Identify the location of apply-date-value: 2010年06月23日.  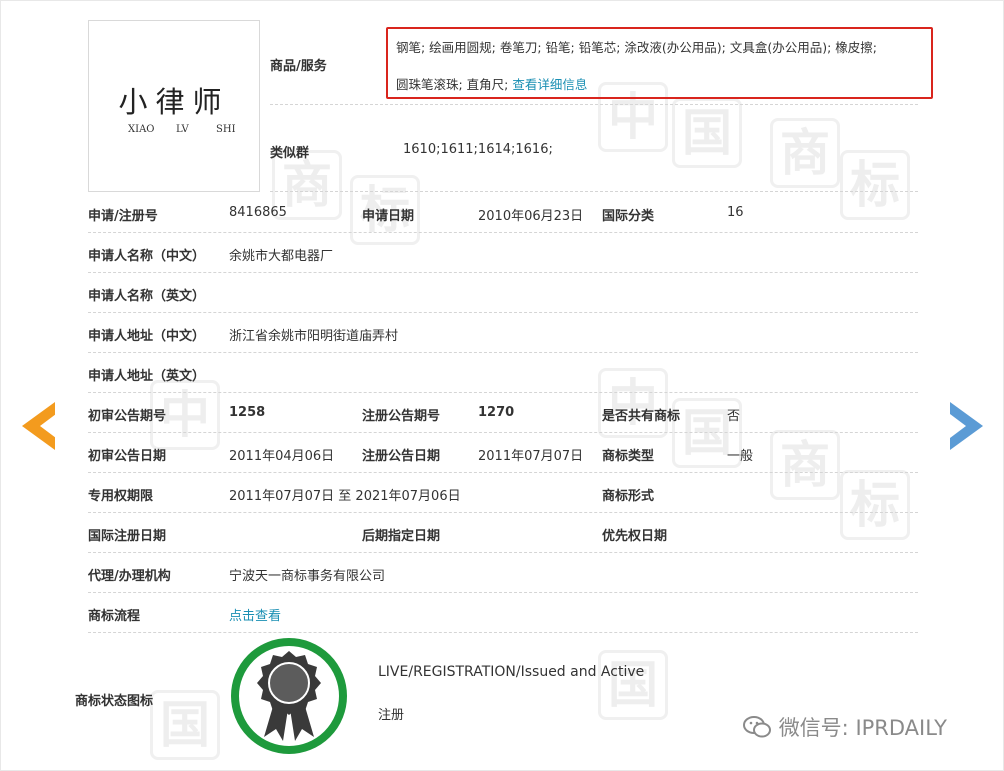
(531, 216).